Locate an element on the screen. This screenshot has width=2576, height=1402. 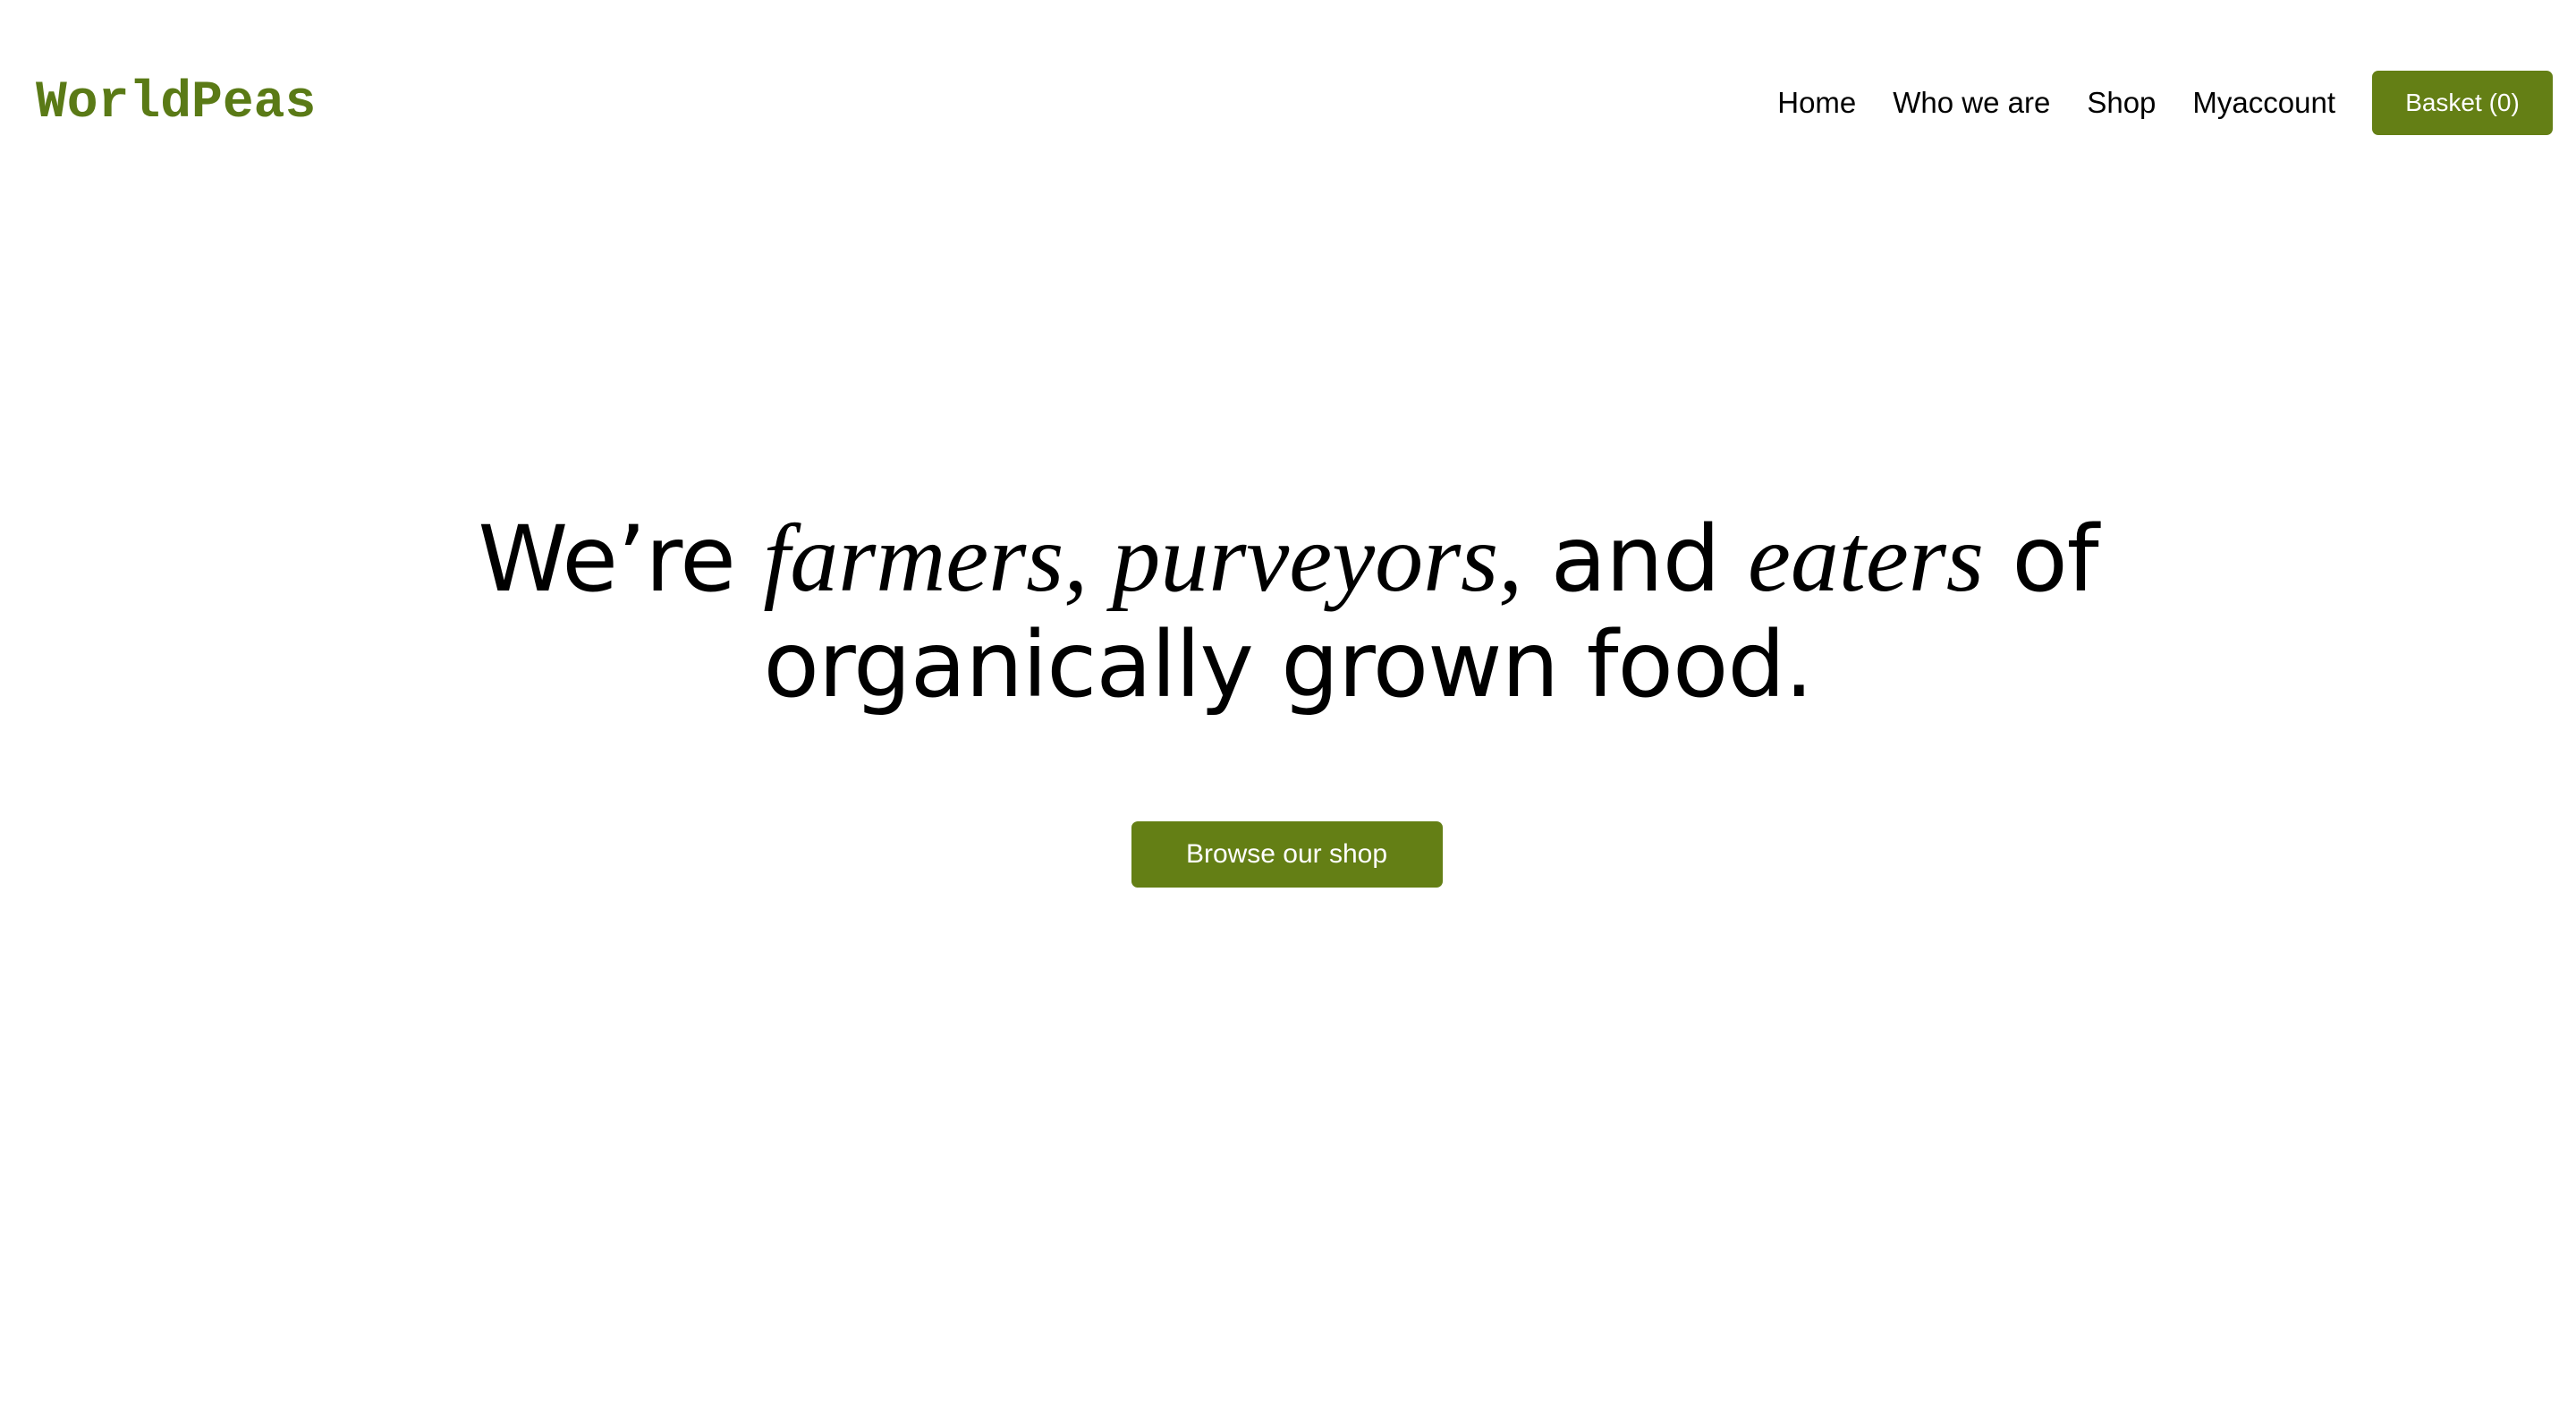
headline-emphasis-purveyors: purveyors, is located at coordinates (1317, 559).